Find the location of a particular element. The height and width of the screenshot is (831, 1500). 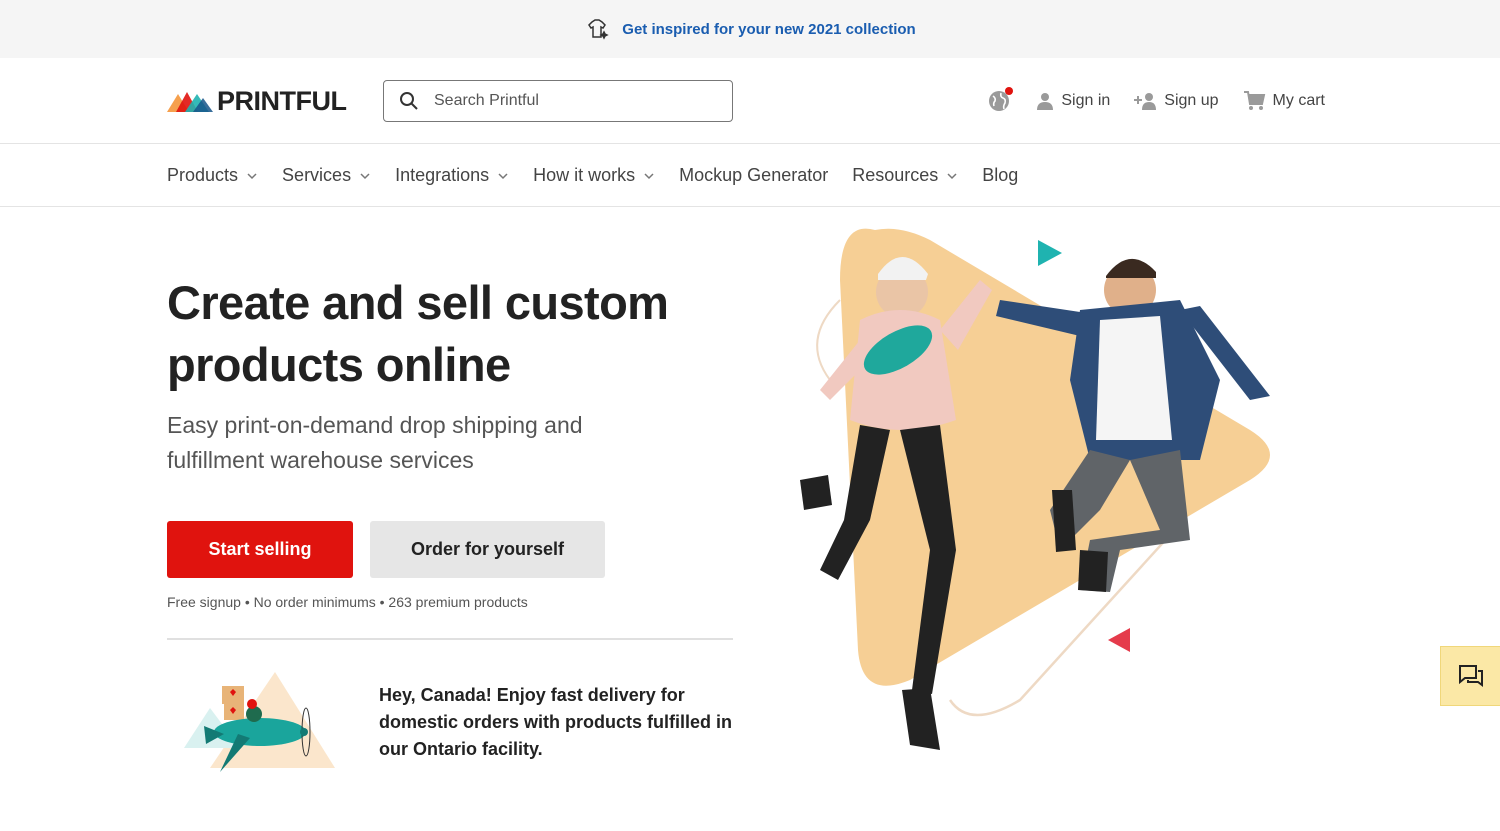

hero-title: Create and sell custom products online is located at coordinates (418, 333).